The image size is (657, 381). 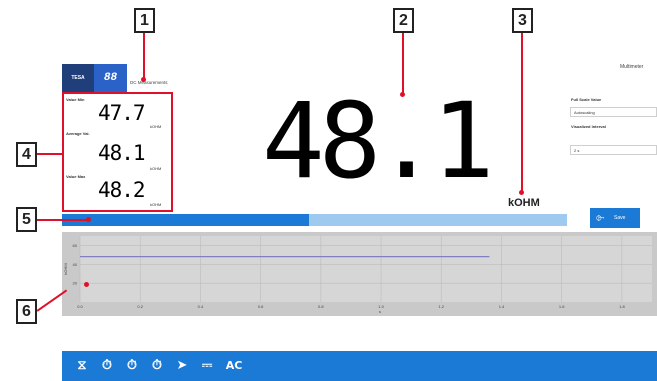 What do you see at coordinates (122, 190) in the screenshot?
I see `max-value: 48.2` at bounding box center [122, 190].